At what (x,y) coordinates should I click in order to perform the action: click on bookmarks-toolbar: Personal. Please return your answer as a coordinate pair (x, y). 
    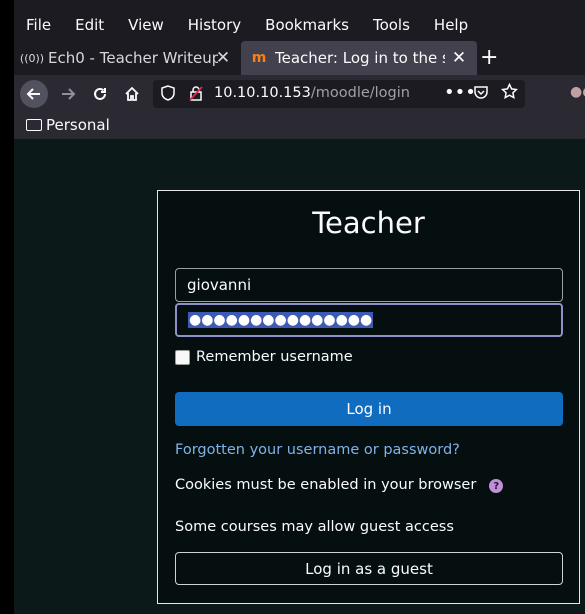
    Looking at the image, I should click on (299, 126).